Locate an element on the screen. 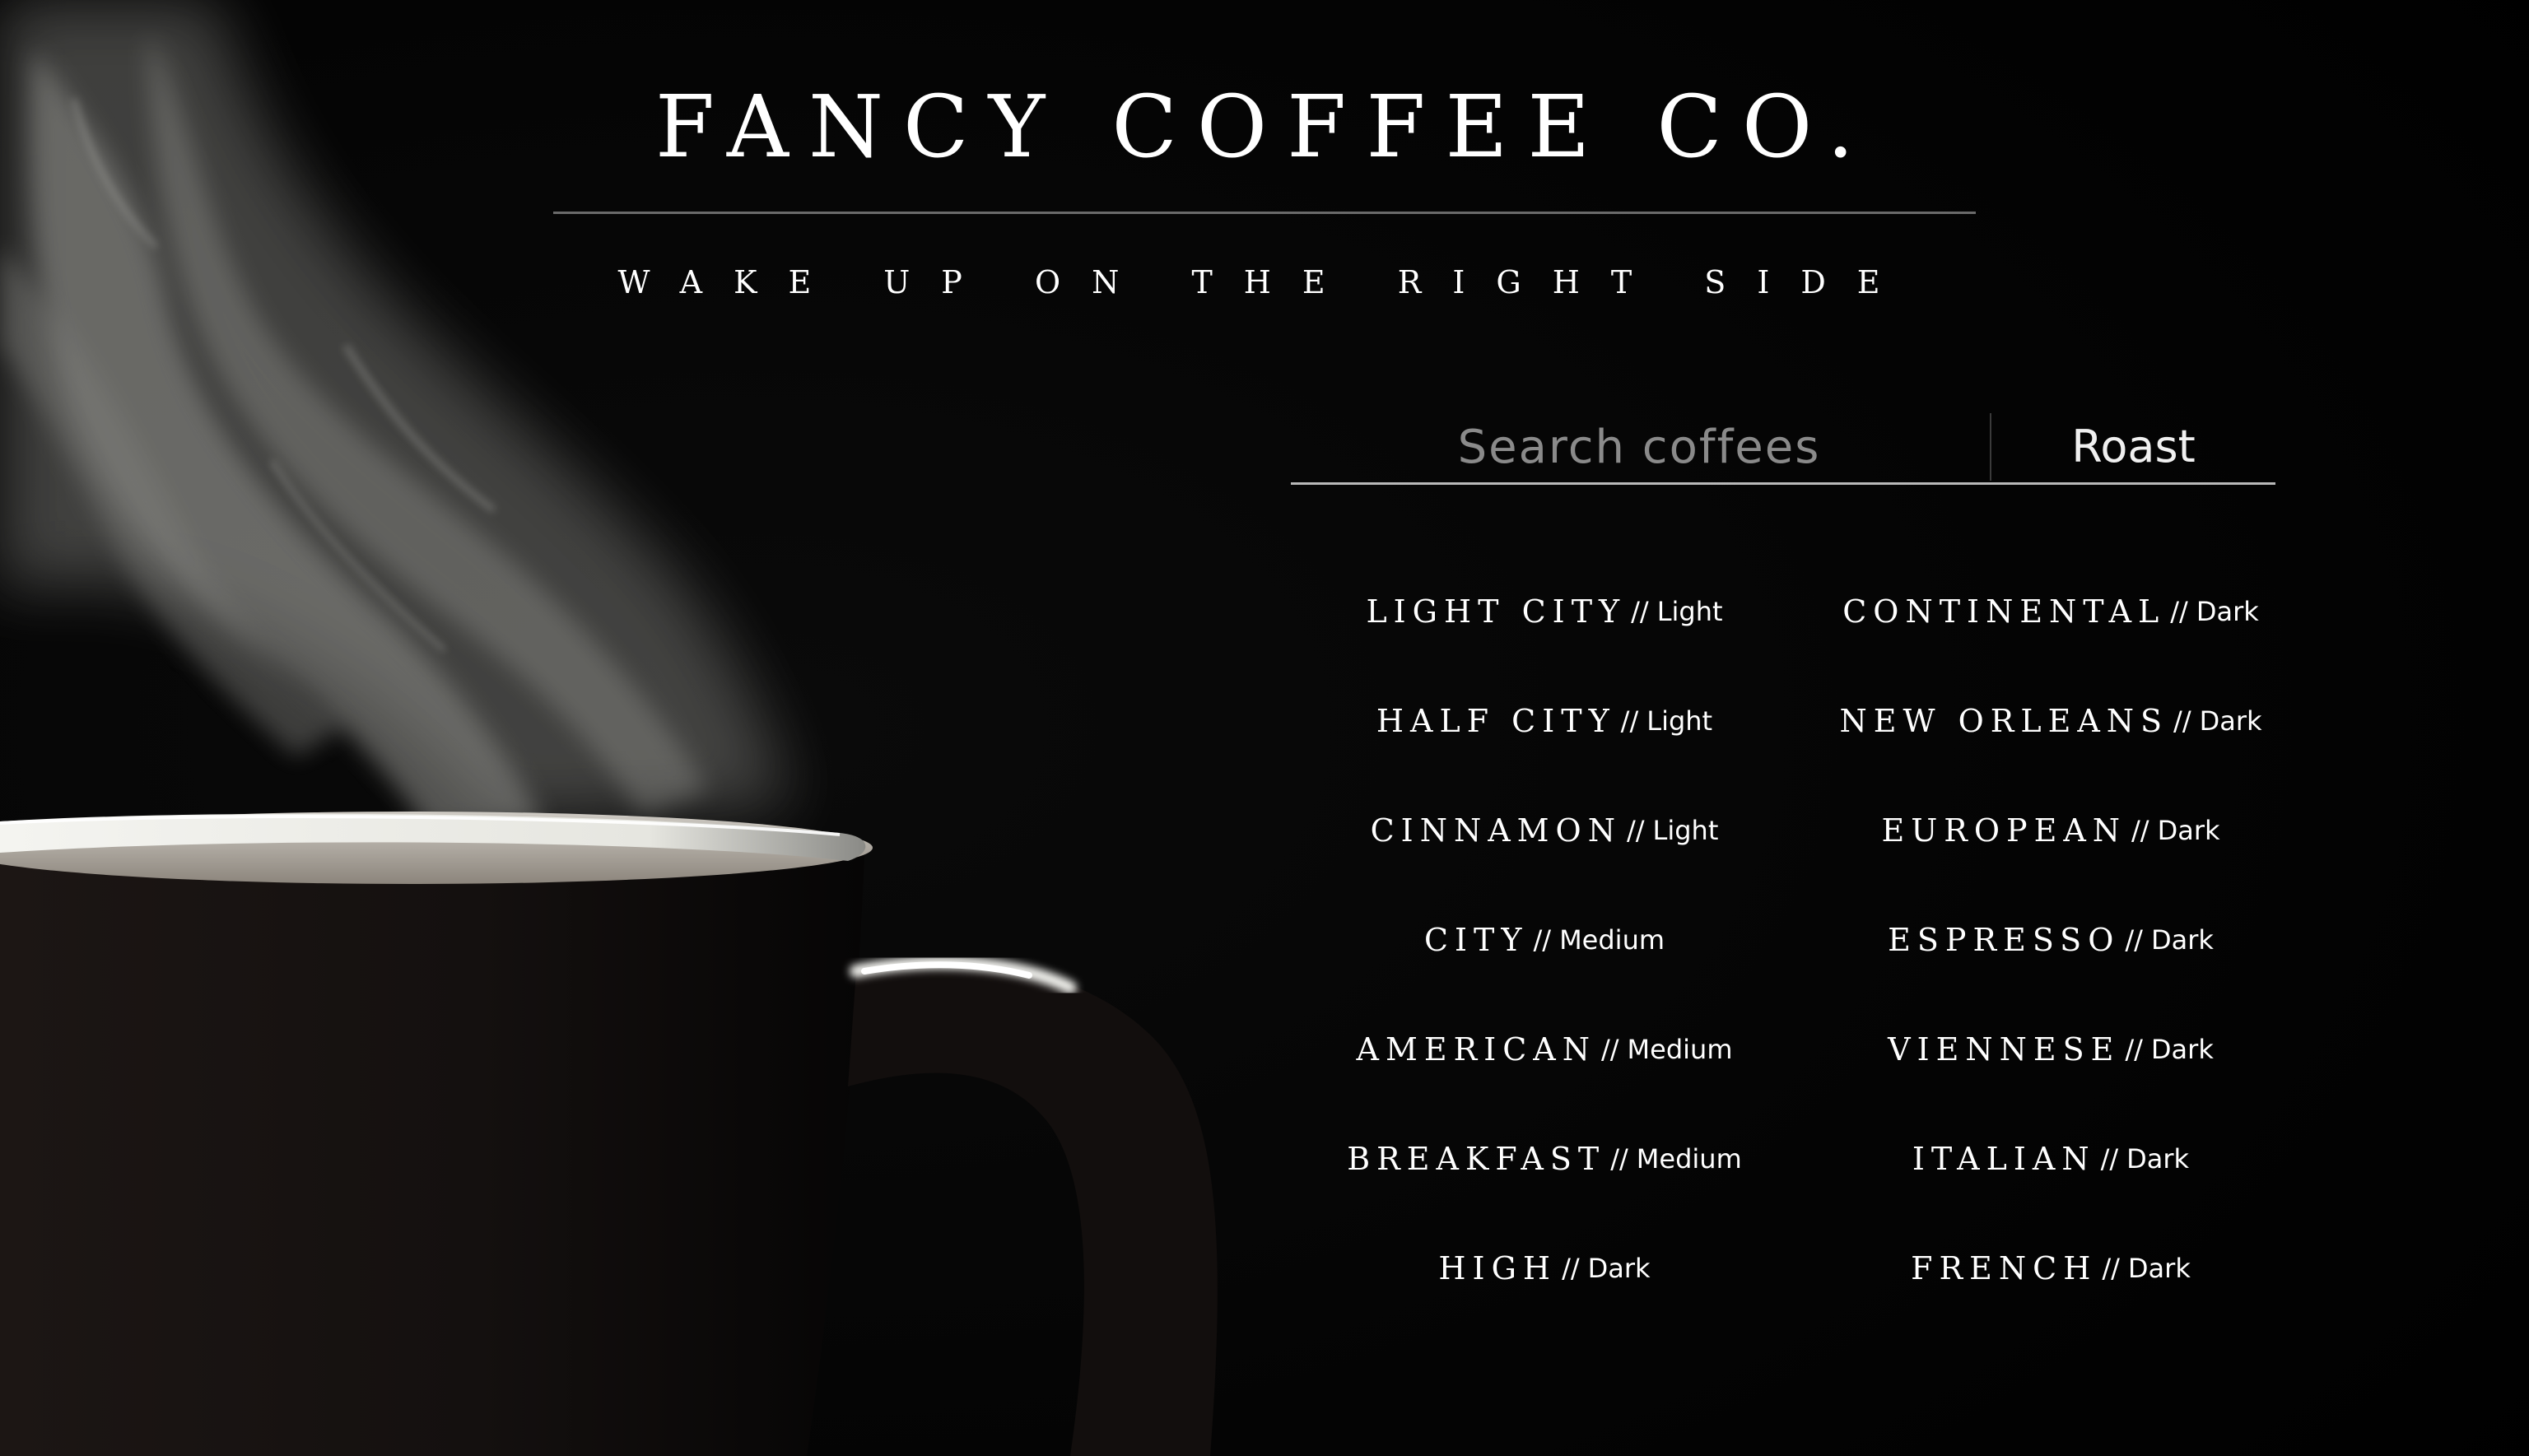 The image size is (2529, 1456). coffee-name: HIGH is located at coordinates (1498, 1267).